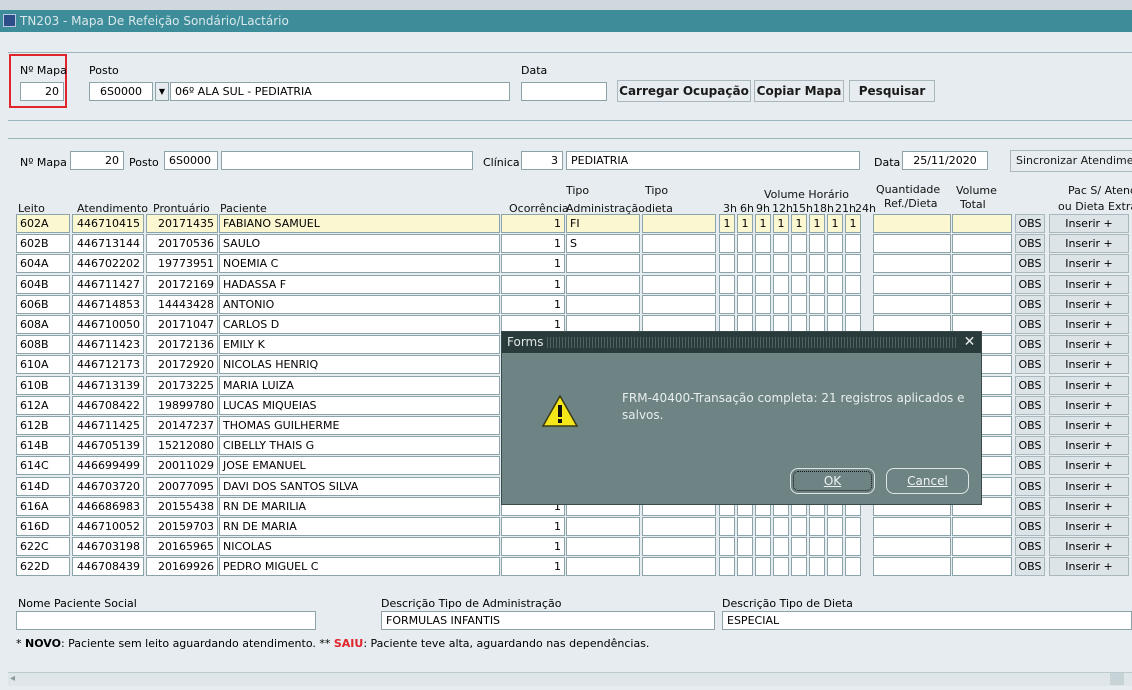 The image size is (1132, 690). Describe the element at coordinates (43, 345) in the screenshot. I see `cell-leito: 608B` at that location.